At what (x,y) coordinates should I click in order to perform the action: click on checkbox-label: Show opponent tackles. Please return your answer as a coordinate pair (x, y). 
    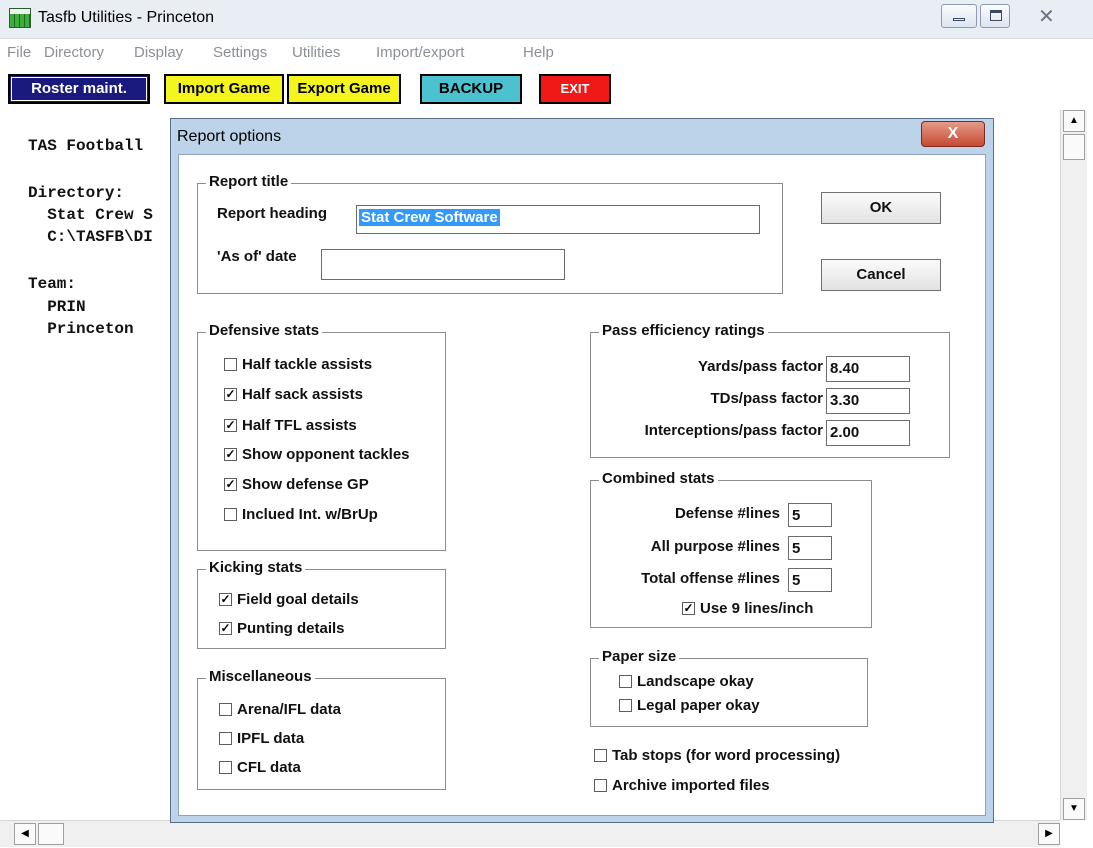
    Looking at the image, I should click on (326, 454).